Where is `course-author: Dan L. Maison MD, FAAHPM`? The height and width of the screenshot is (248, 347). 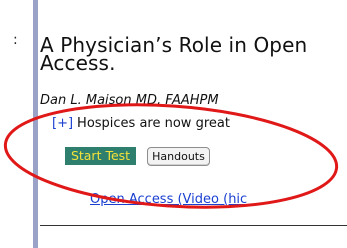 course-author: Dan L. Maison MD, FAAHPM is located at coordinates (129, 100).